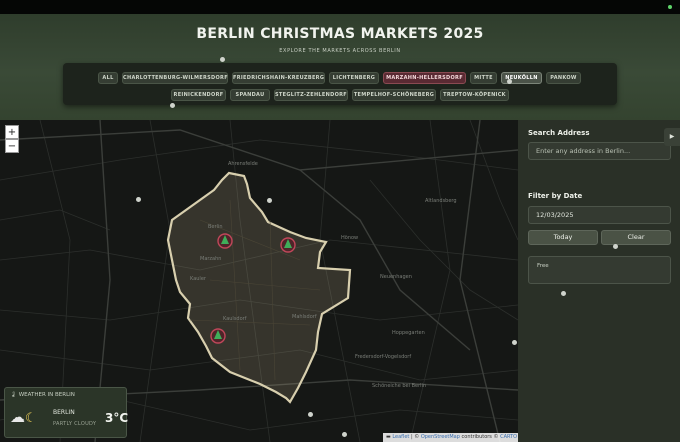  Describe the element at coordinates (408, 333) in the screenshot. I see `place-label-hoppegarten: Hoppegarten` at that location.